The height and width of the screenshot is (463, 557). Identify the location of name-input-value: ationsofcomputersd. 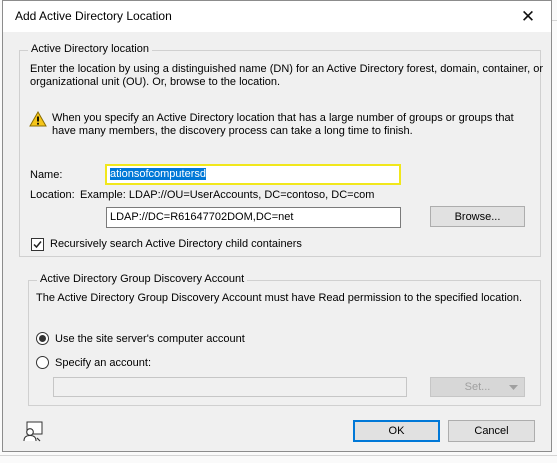
(158, 174).